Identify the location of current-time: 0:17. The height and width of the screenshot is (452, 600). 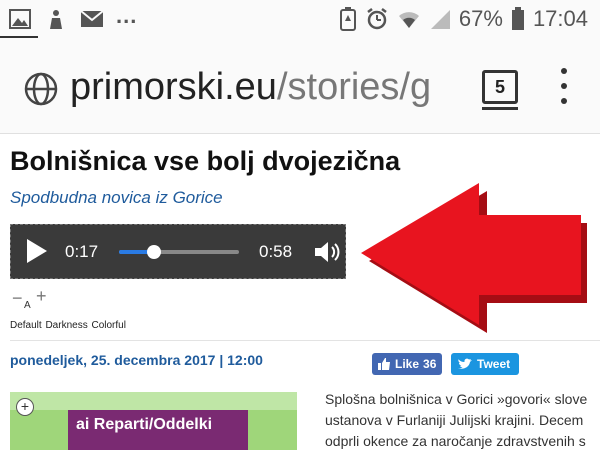
(82, 251).